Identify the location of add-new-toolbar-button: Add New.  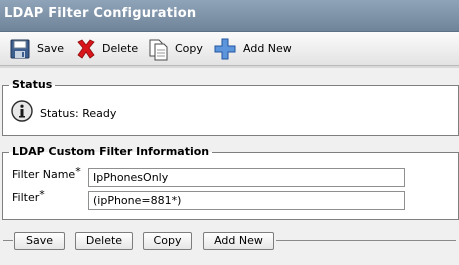
(252, 48).